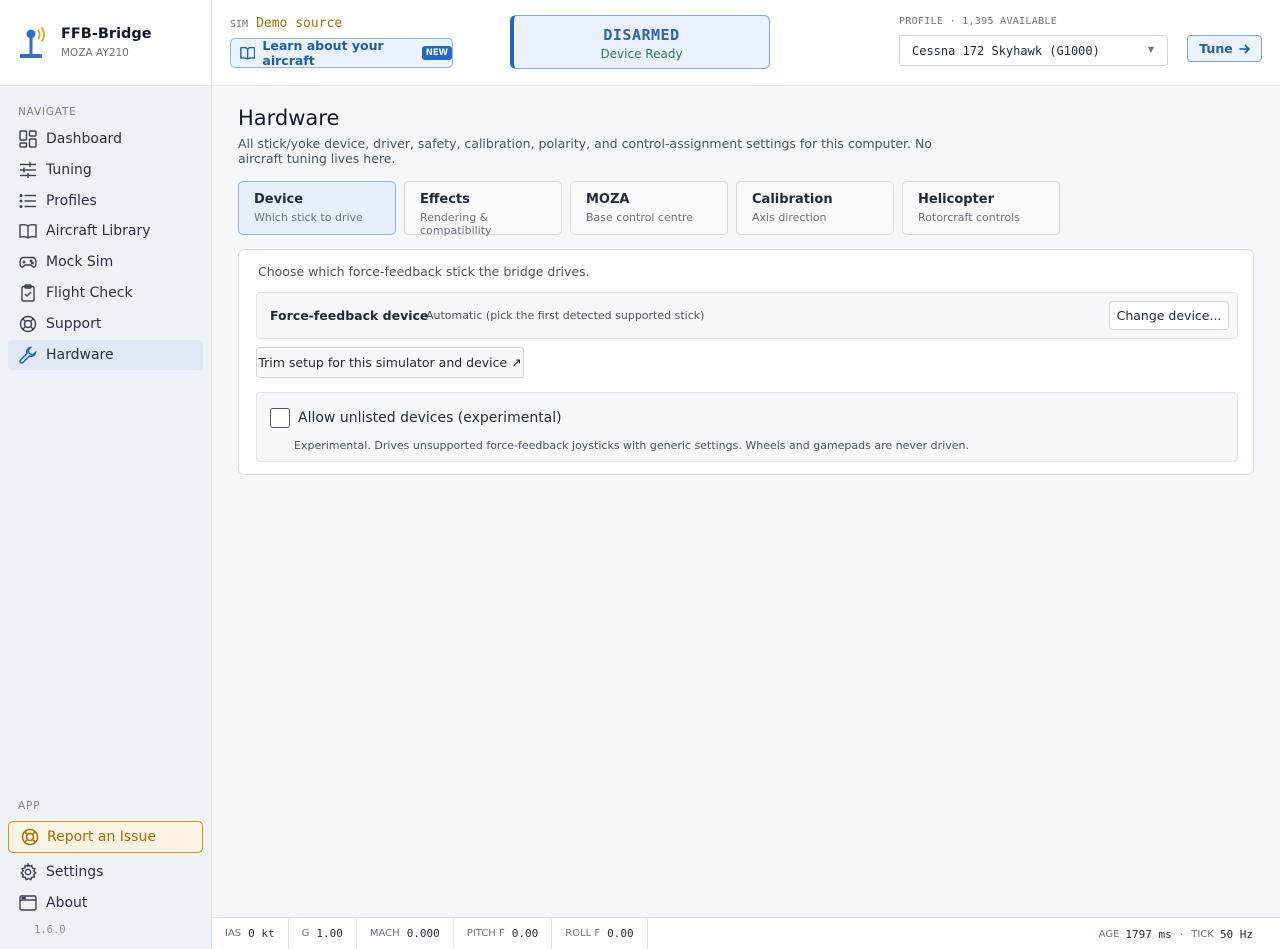  I want to click on sidebar-item-label: Hardware, so click(80, 354).